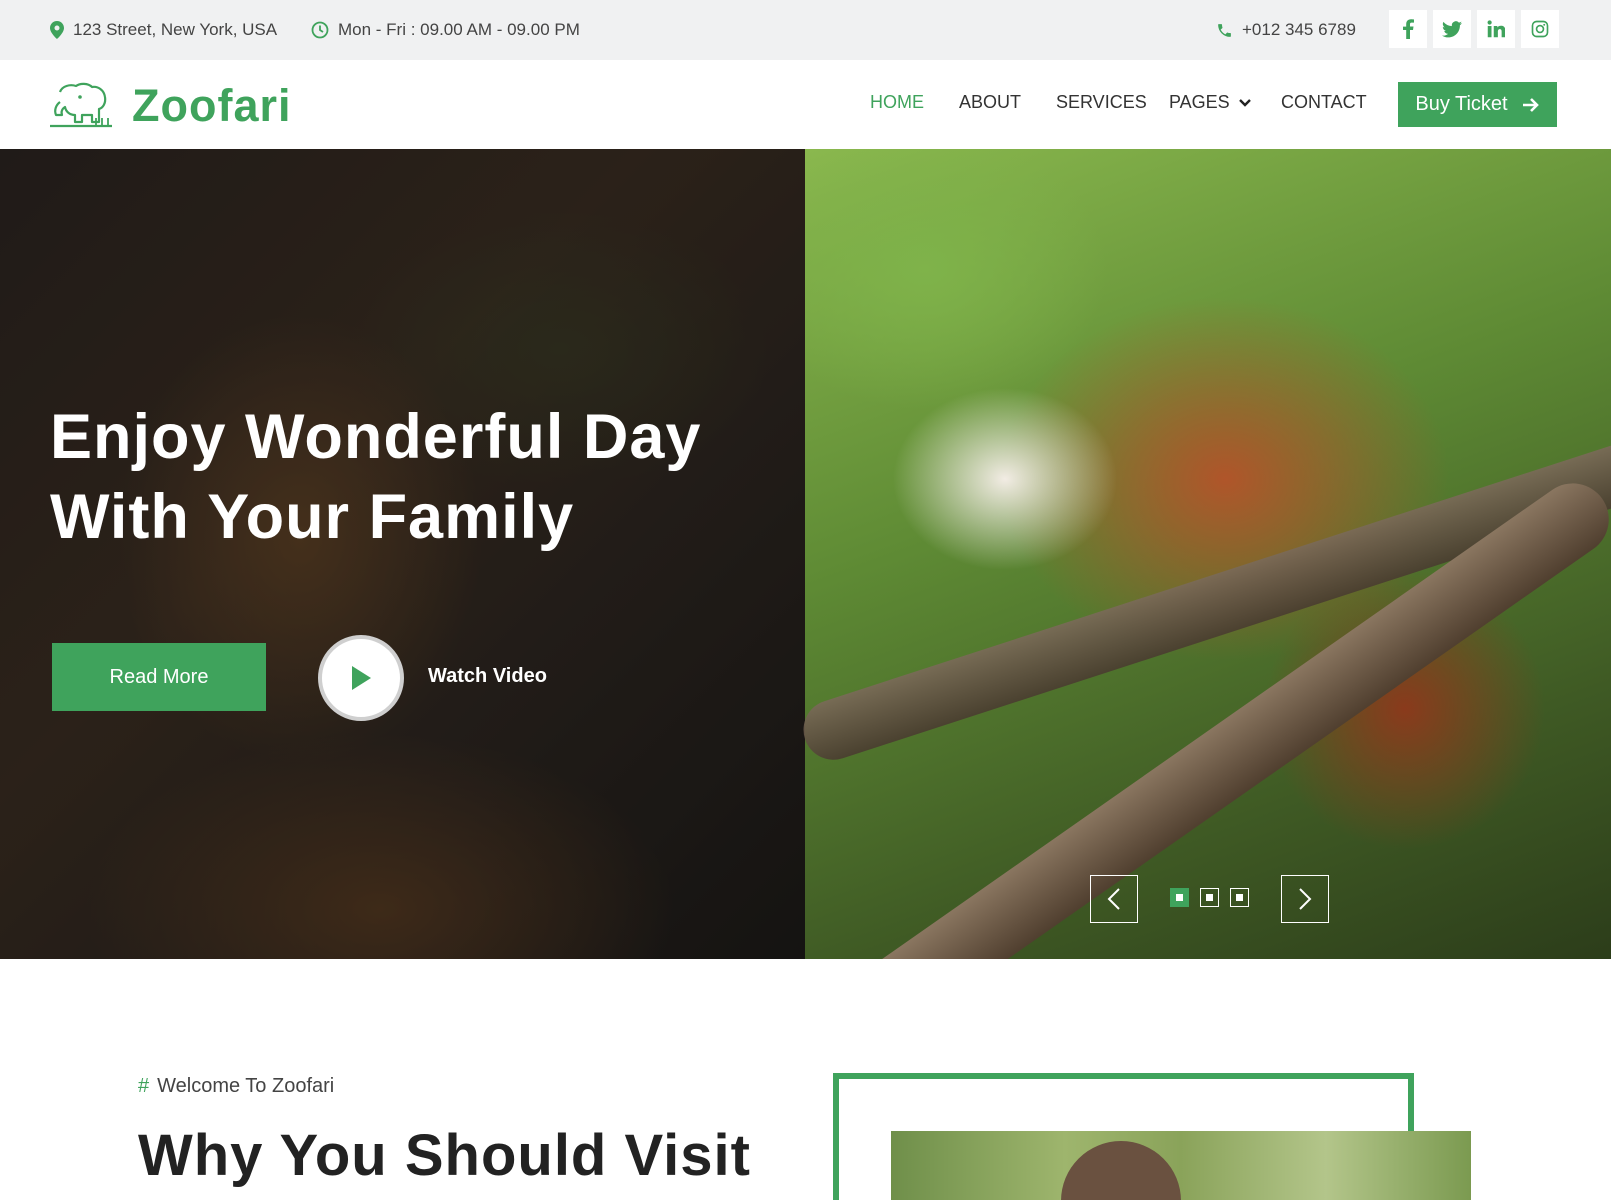 The image size is (1611, 1200). Describe the element at coordinates (487, 676) in the screenshot. I see `watch-video-link: Watch Video` at that location.